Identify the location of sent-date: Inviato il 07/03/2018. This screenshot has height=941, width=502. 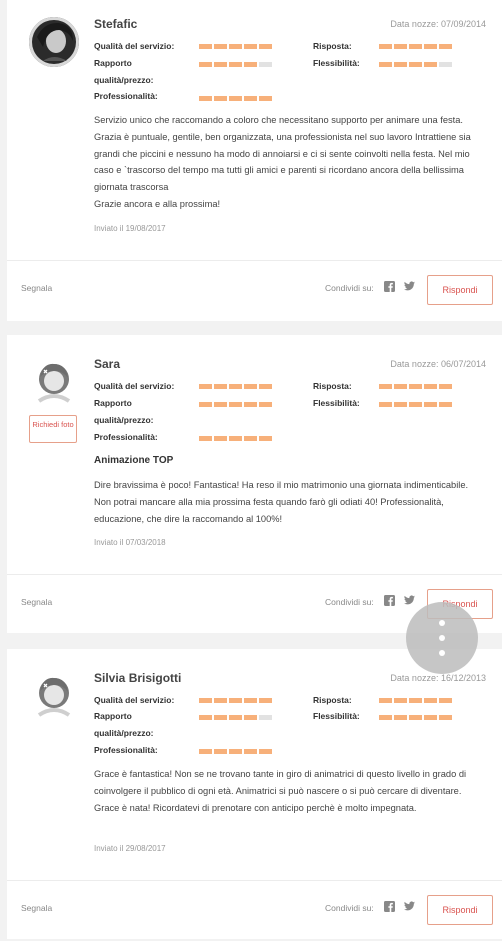
(130, 542).